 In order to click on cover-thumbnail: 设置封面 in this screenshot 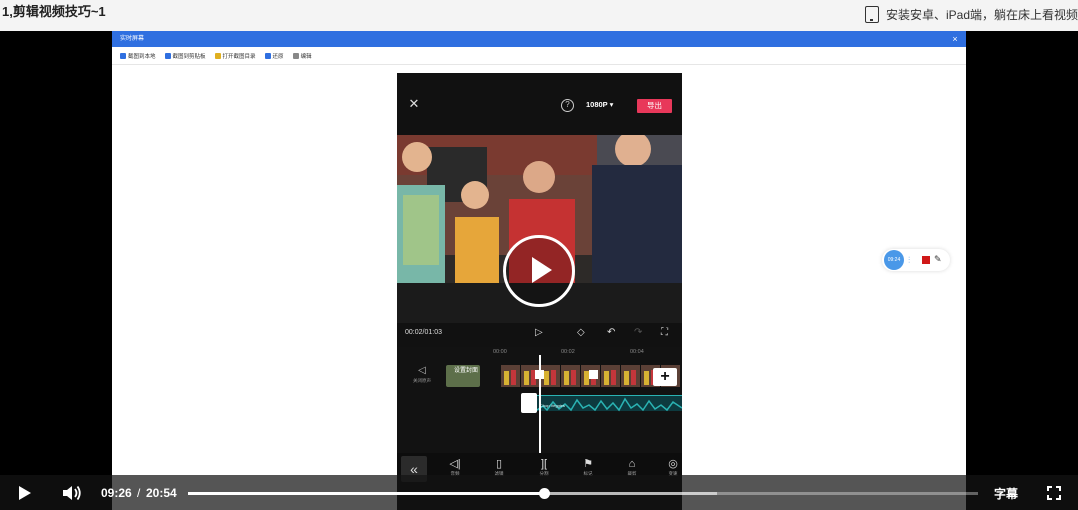, I will do `click(463, 376)`.